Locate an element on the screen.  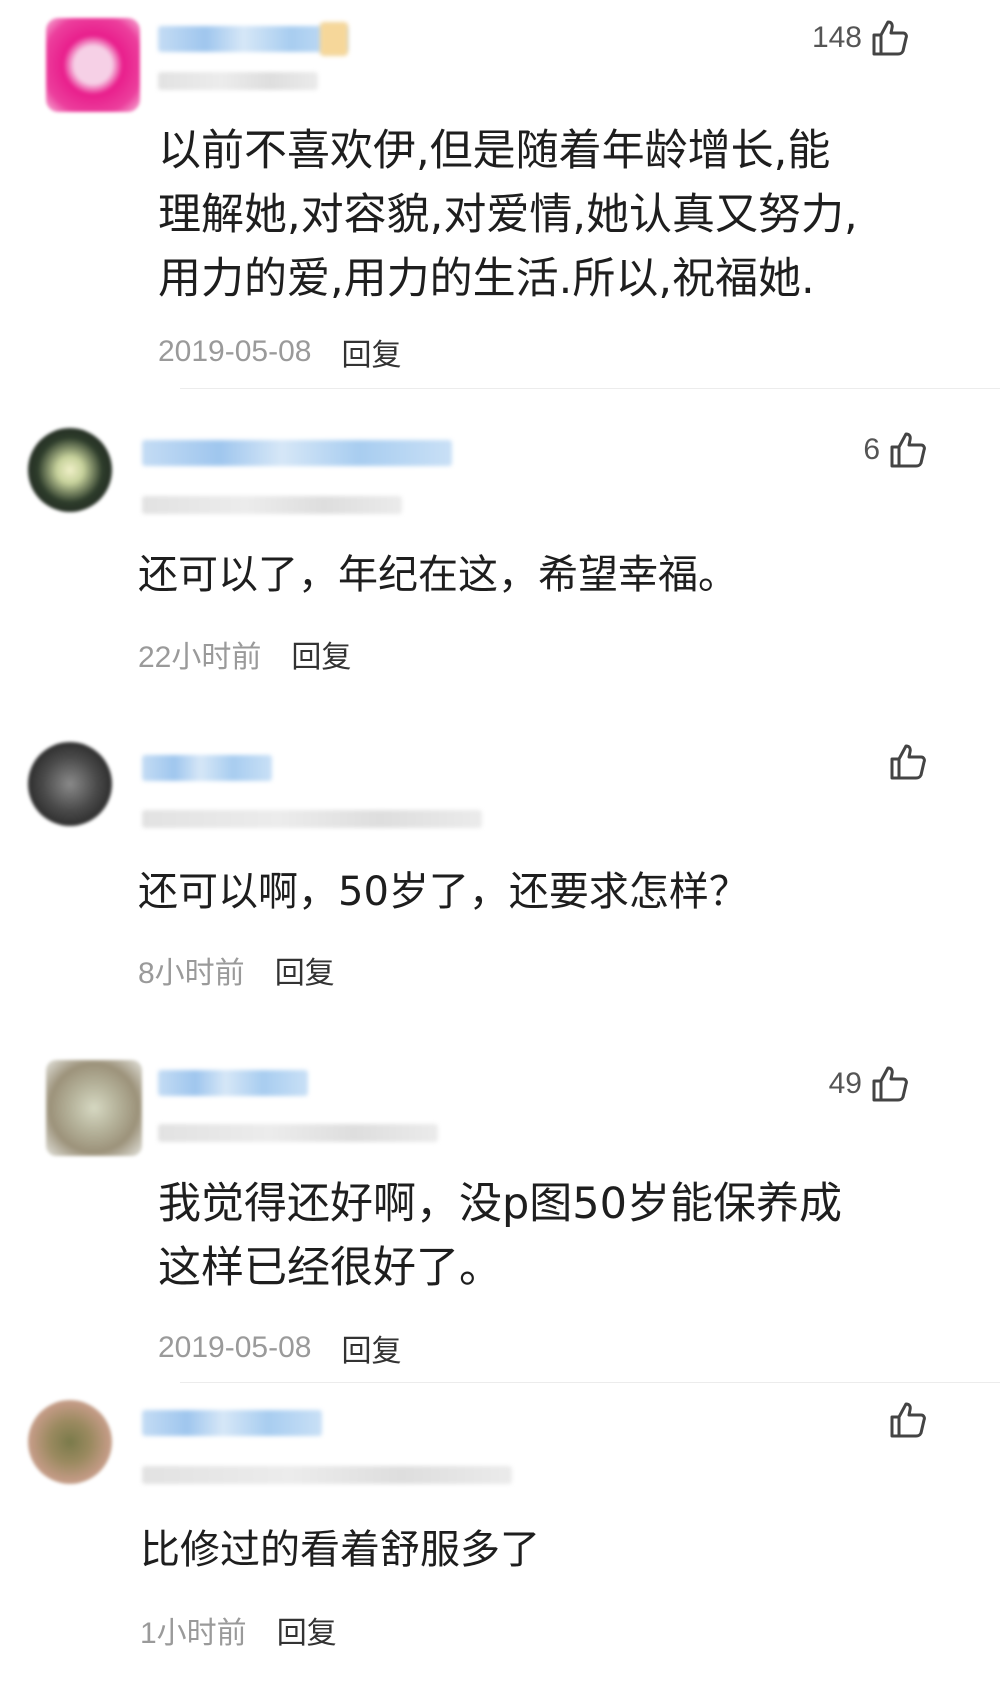
comment-footer: 22小时前 回复 is located at coordinates (244, 654).